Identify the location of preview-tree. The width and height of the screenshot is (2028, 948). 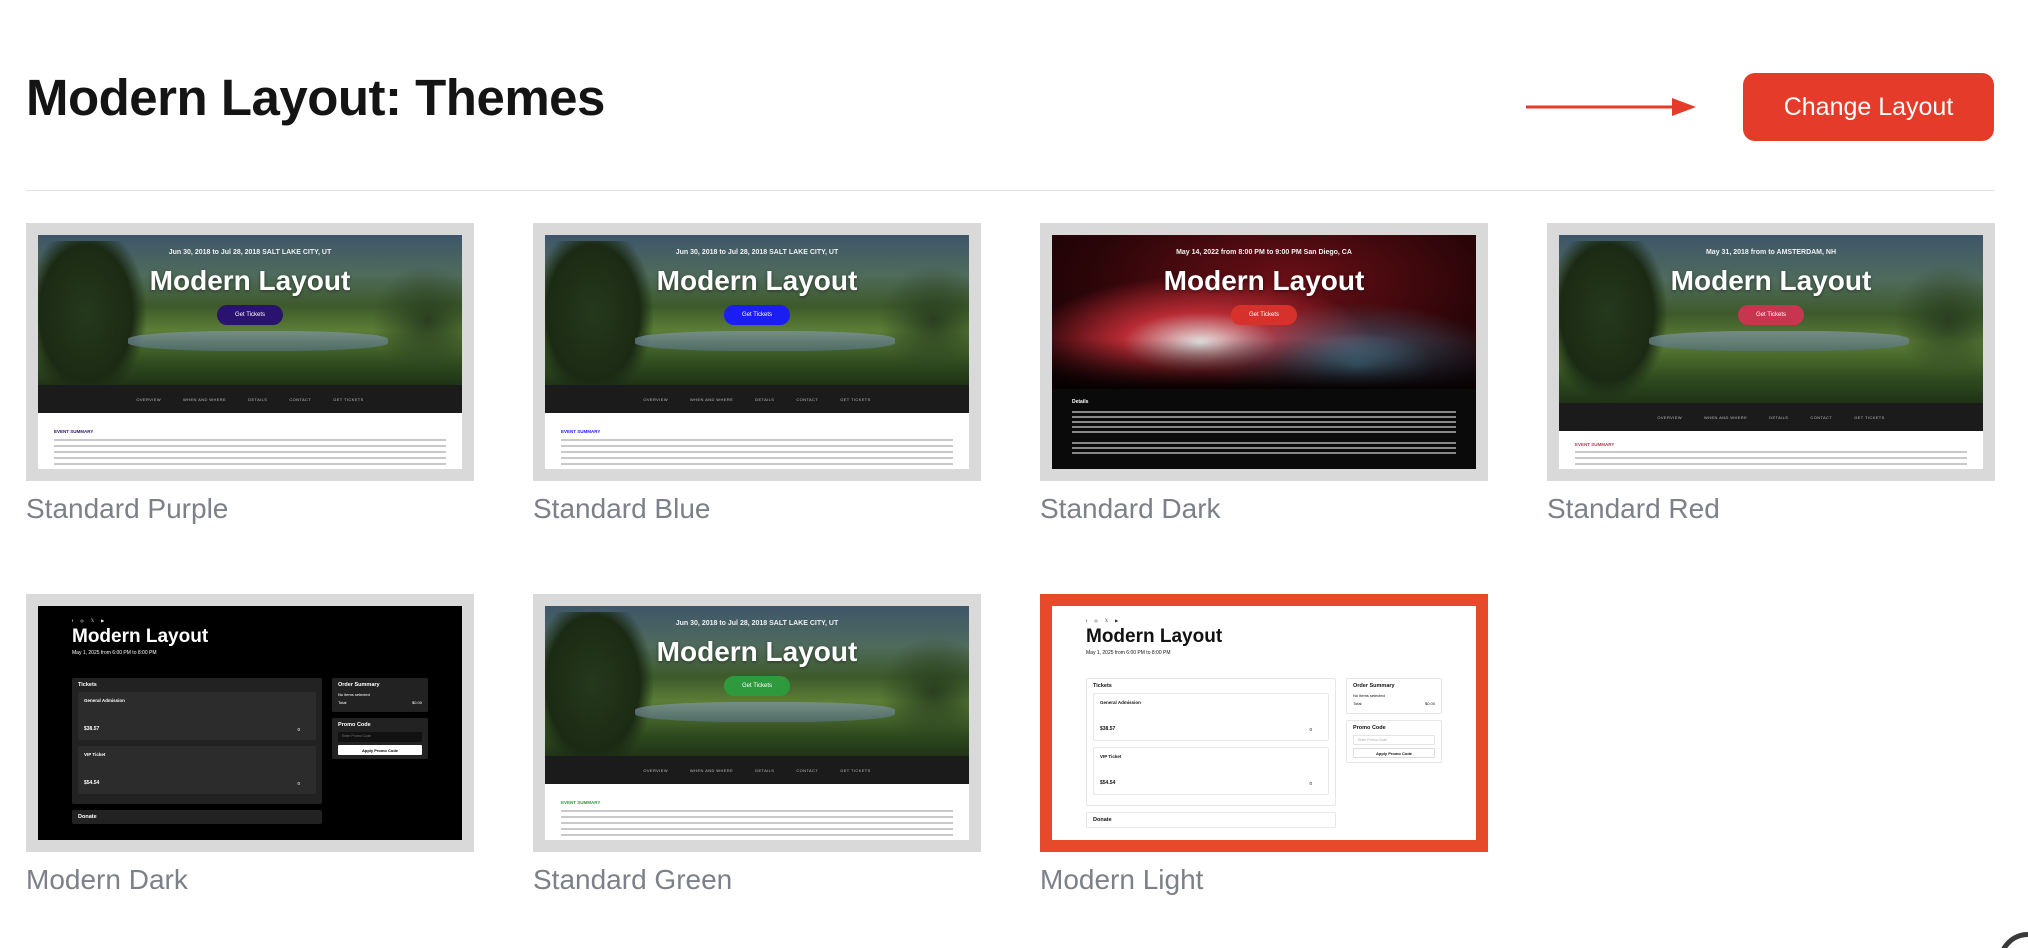
(92, 315).